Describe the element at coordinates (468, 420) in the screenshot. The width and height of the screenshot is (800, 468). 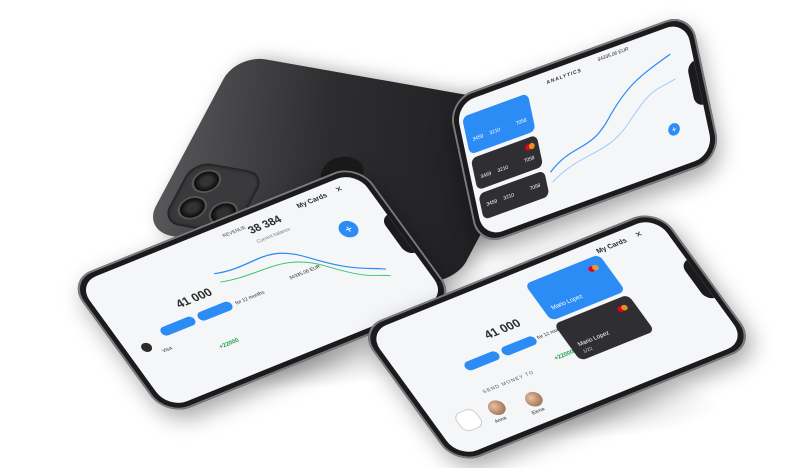
I see `add-contact-button` at that location.